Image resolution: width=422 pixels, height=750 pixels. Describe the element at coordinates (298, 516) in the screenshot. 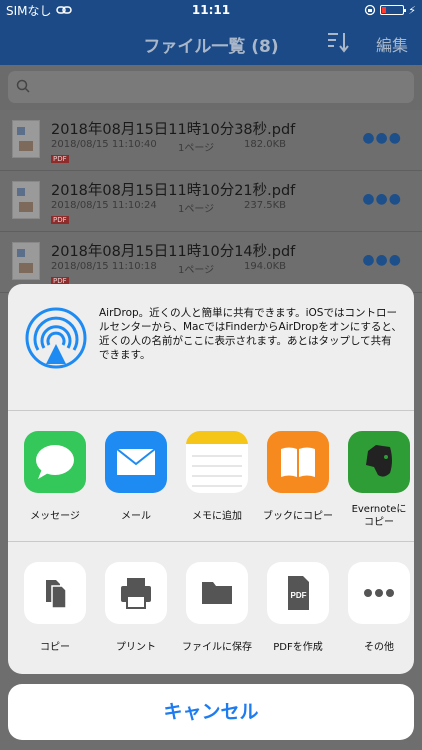

I see `share-app-label: ブックにコピー` at that location.